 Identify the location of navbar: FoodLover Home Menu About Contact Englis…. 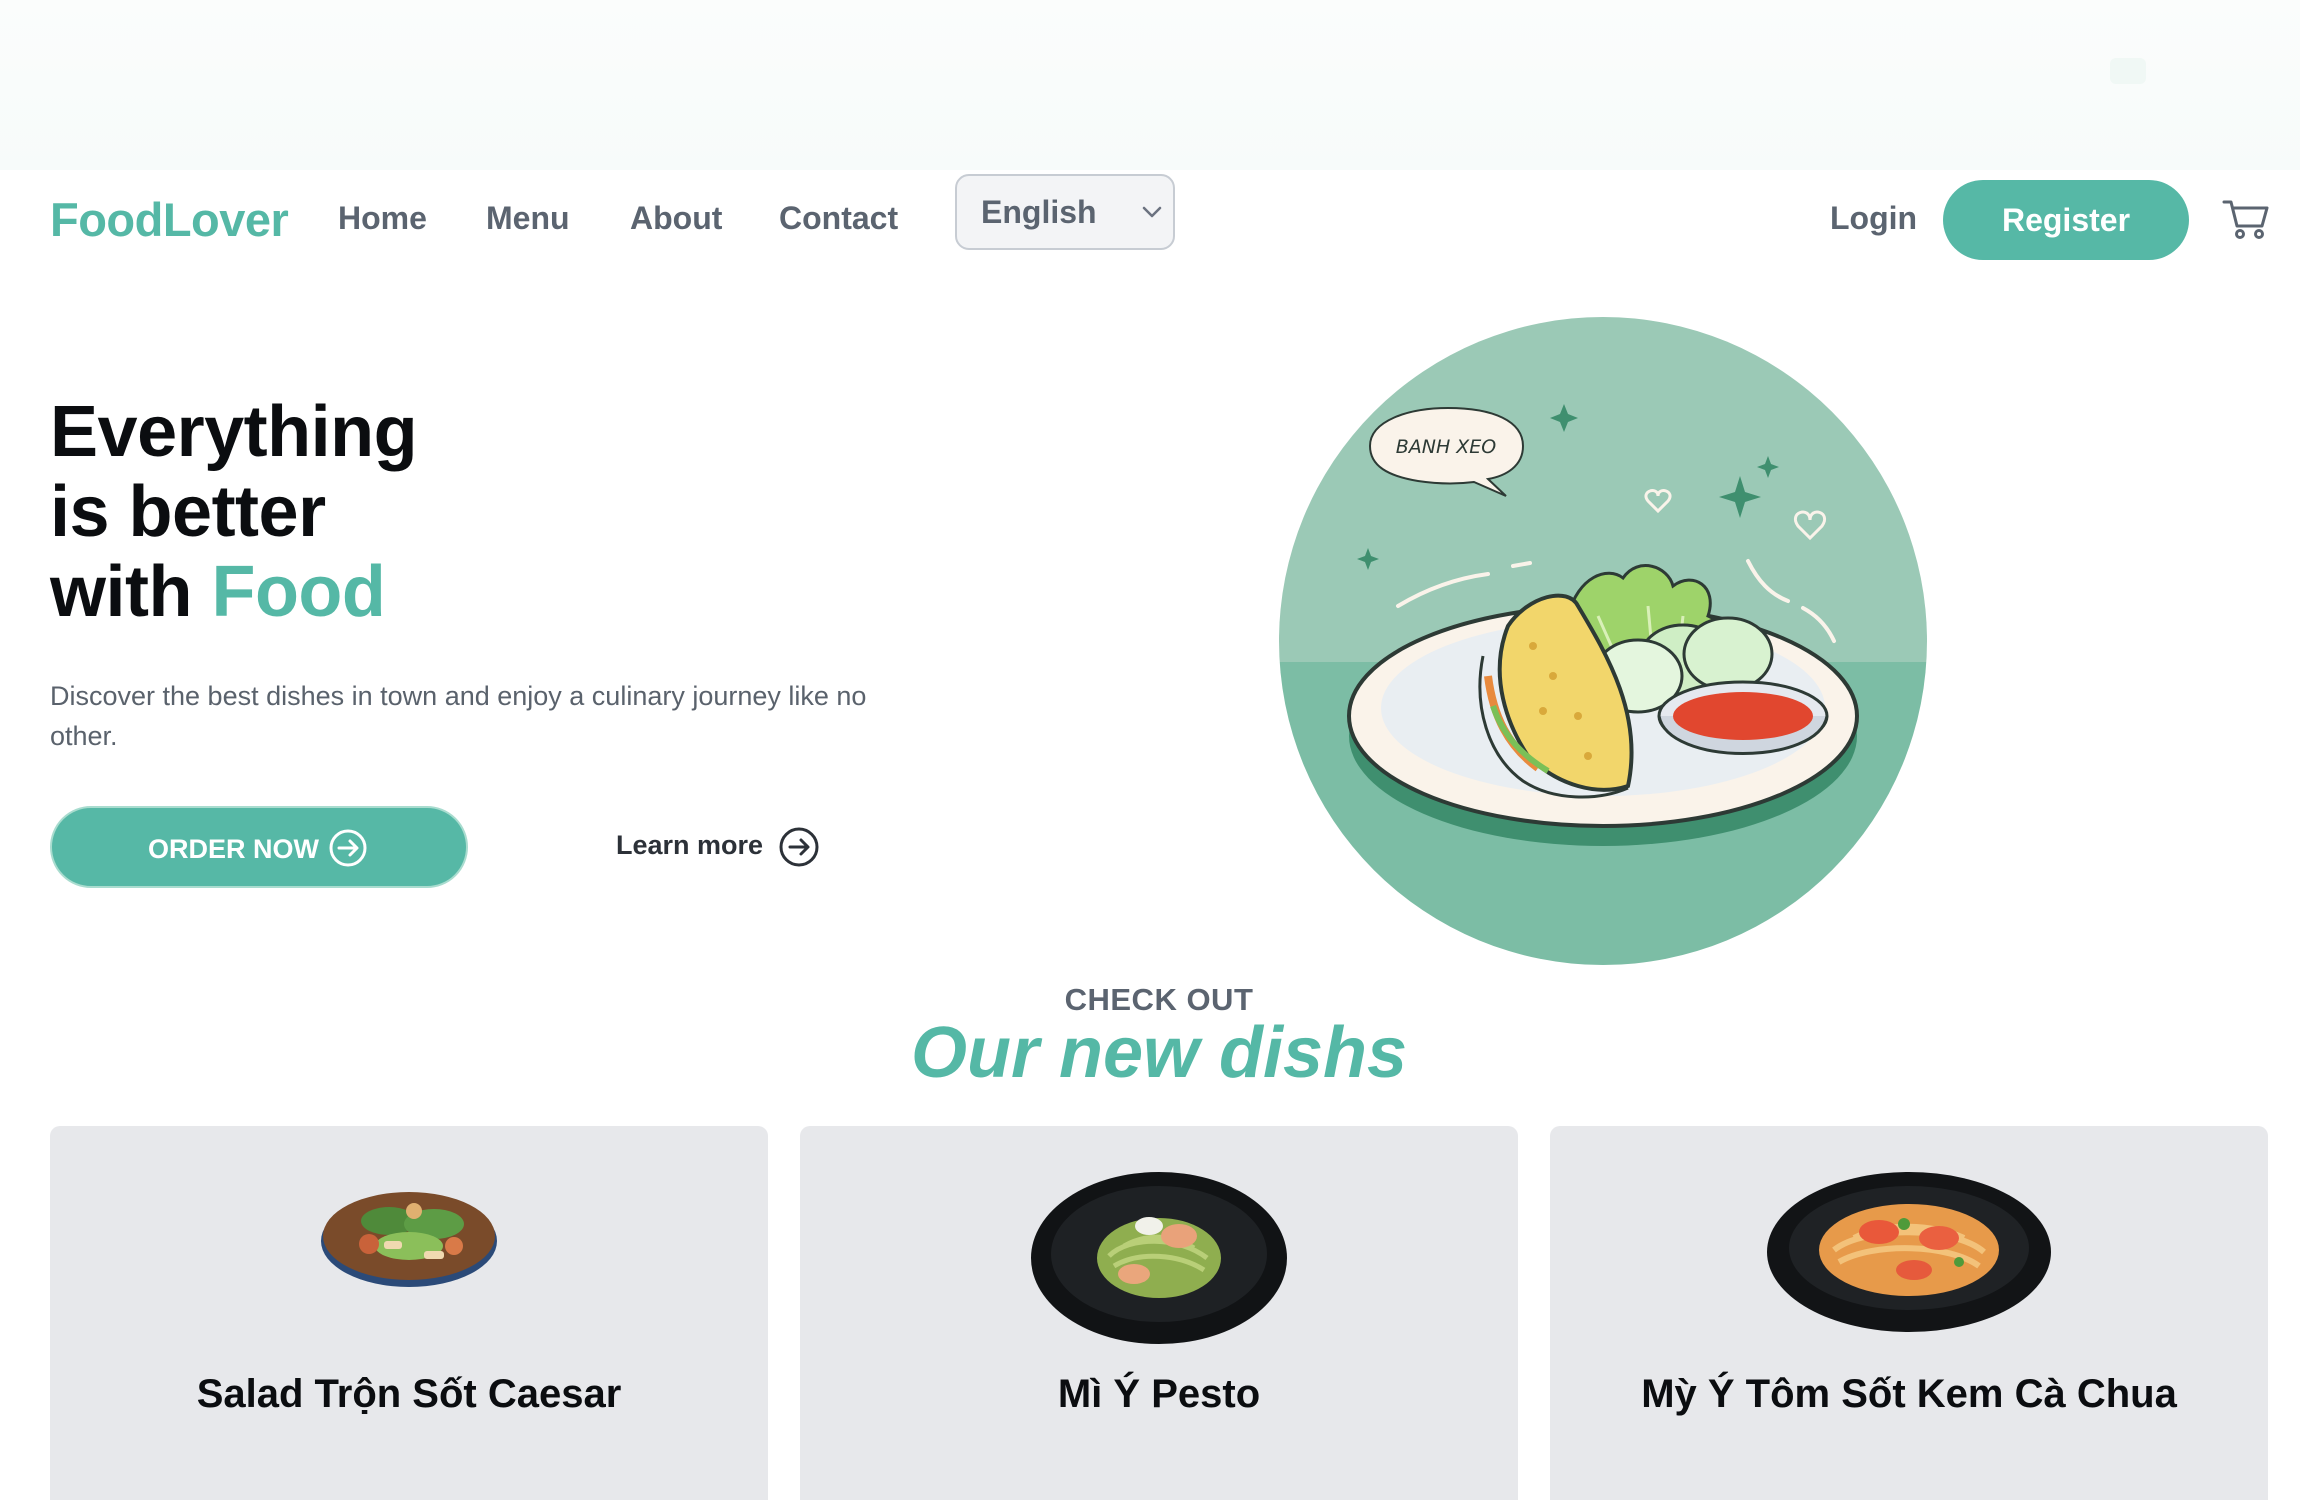
(1150, 220).